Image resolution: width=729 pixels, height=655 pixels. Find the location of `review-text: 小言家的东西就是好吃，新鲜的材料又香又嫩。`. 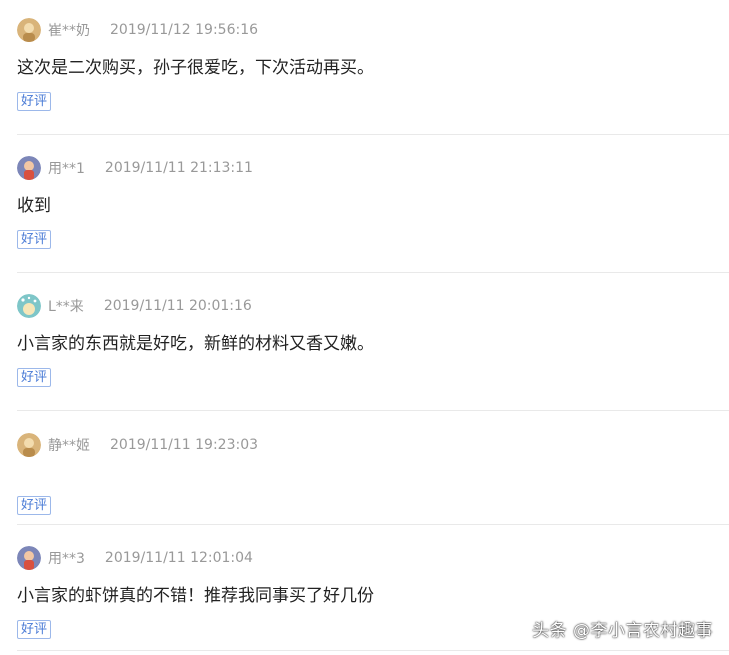

review-text: 小言家的东西就是好吃，新鲜的材料又香又嫩。 is located at coordinates (195, 344).